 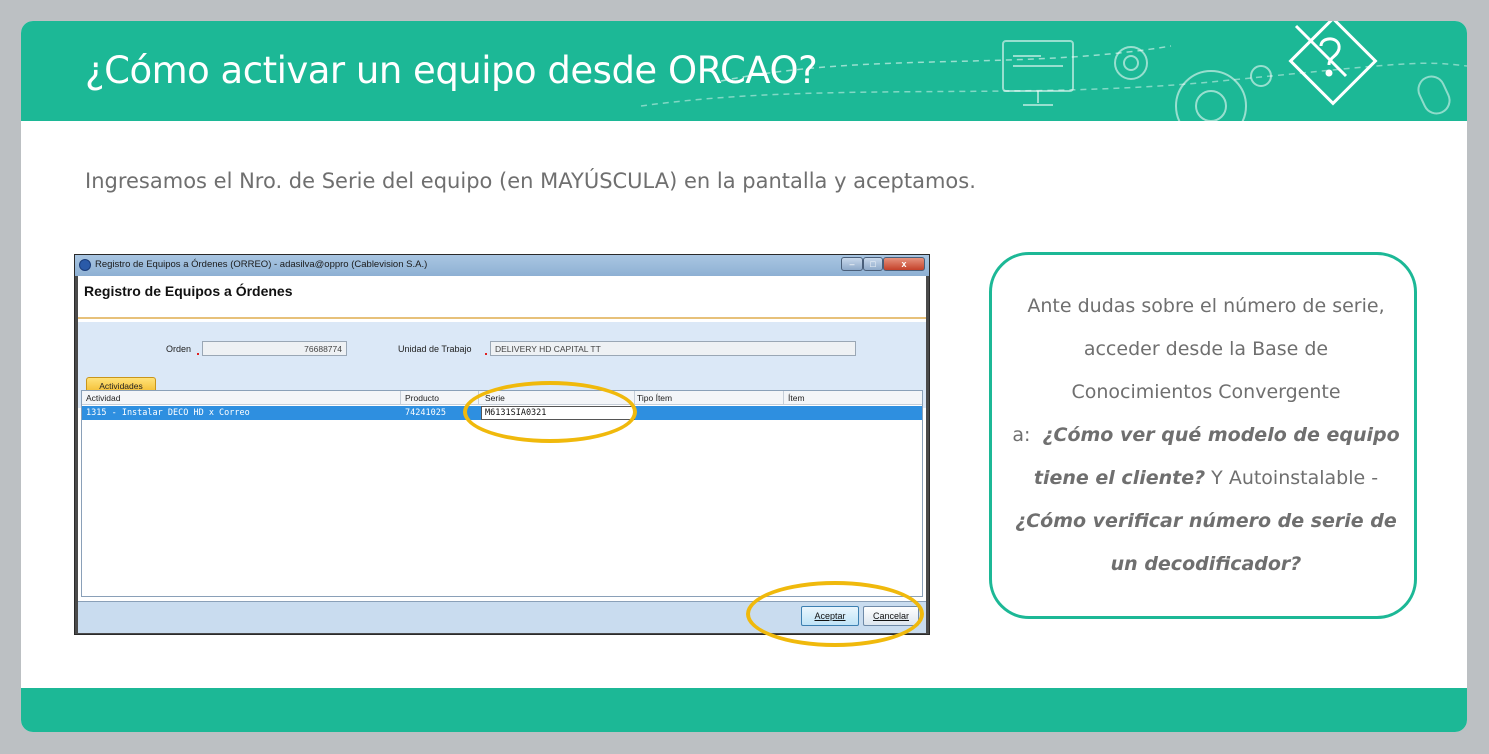 I want to click on callout-line: ¿Cómo verificar número de serie de, so click(x=1206, y=521).